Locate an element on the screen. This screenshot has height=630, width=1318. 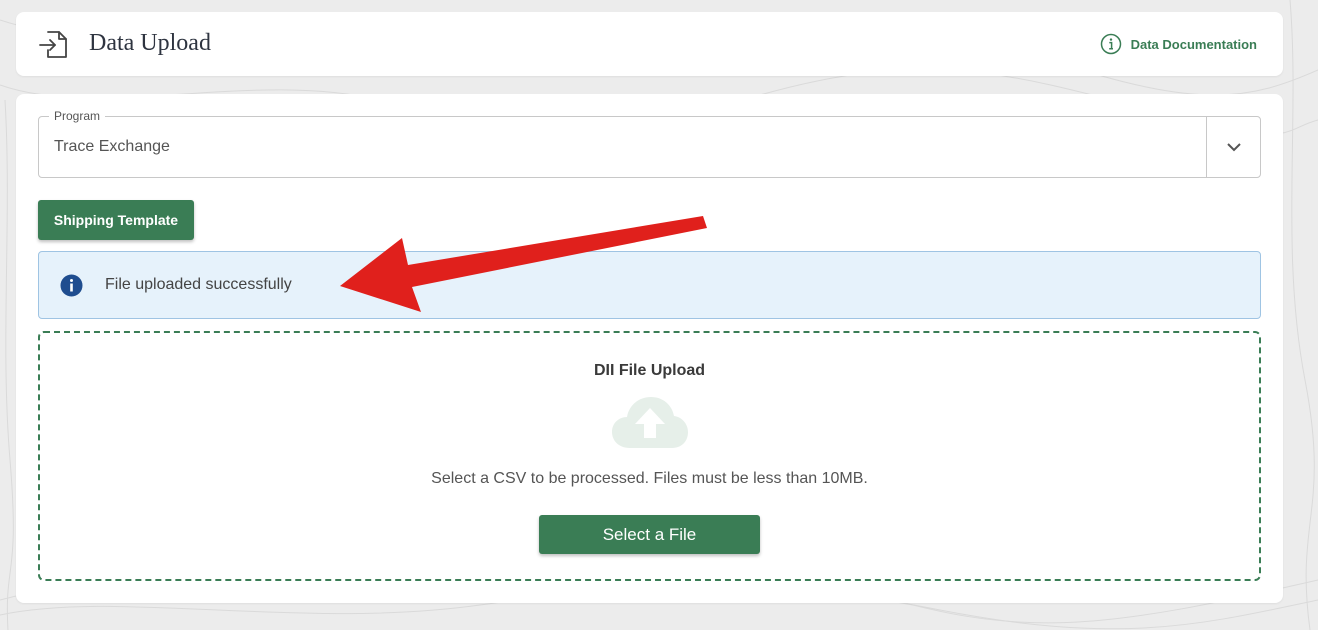
page-title: Data Upload is located at coordinates (150, 43).